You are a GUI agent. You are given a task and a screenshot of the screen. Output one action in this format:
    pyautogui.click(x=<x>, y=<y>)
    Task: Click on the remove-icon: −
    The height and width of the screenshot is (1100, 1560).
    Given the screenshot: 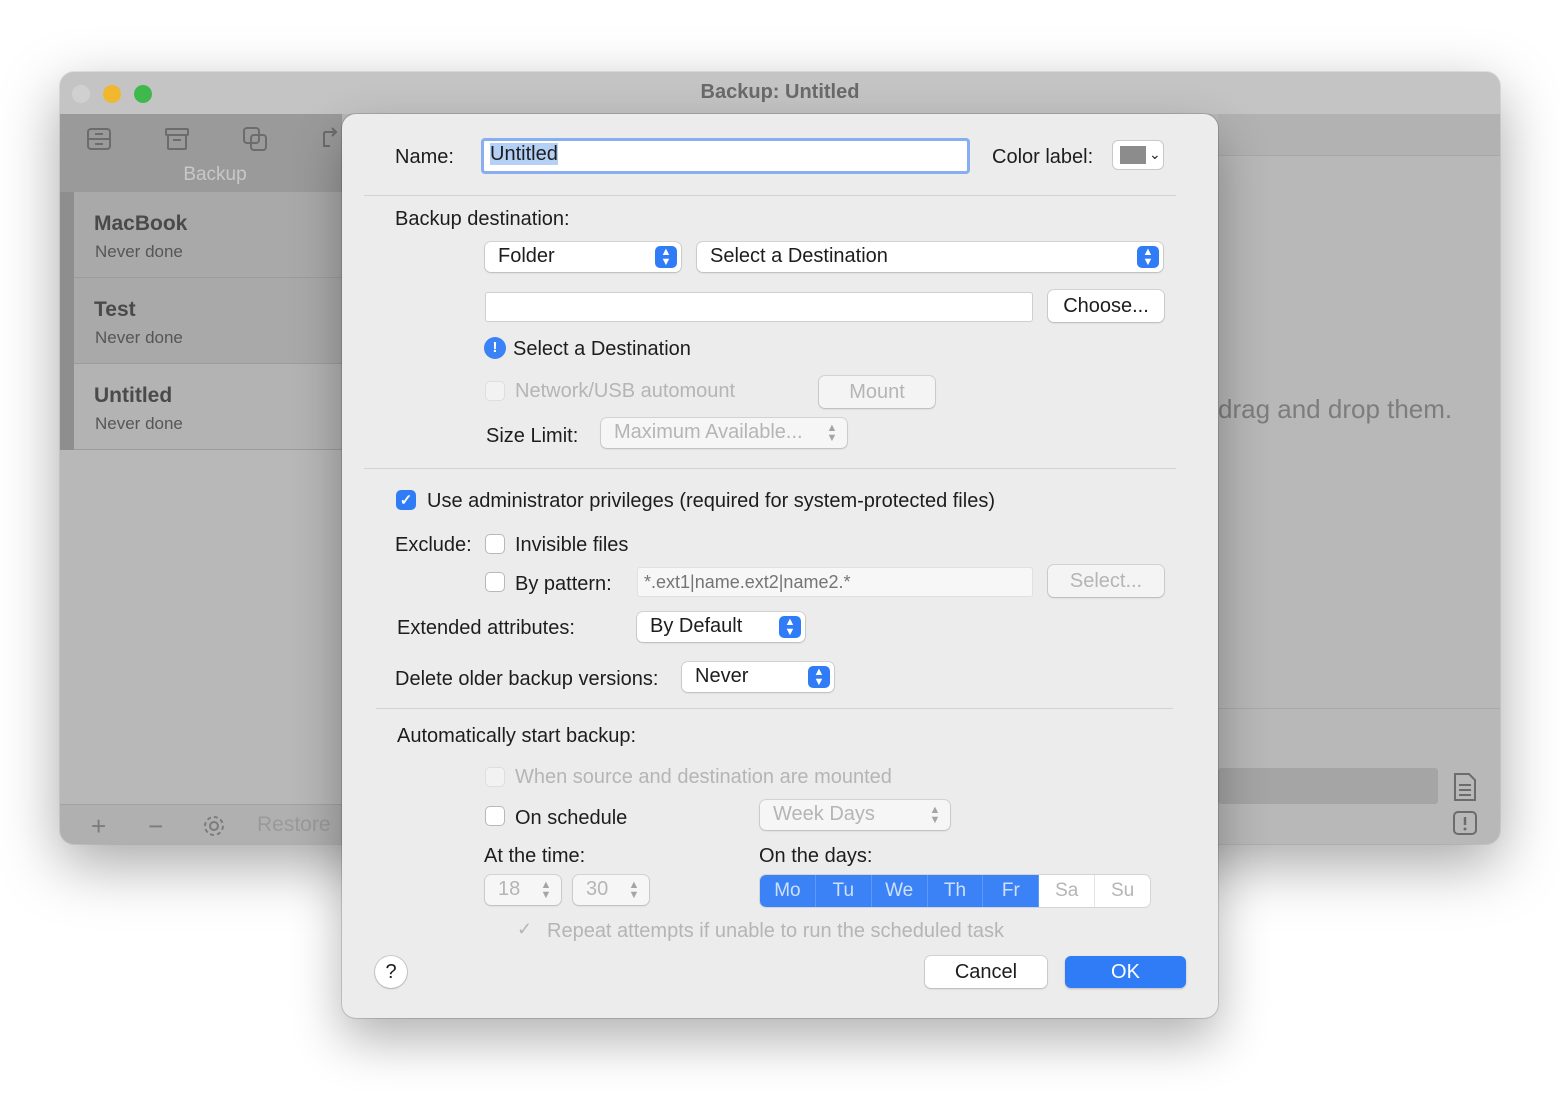 What is the action you would take?
    pyautogui.click(x=155, y=826)
    